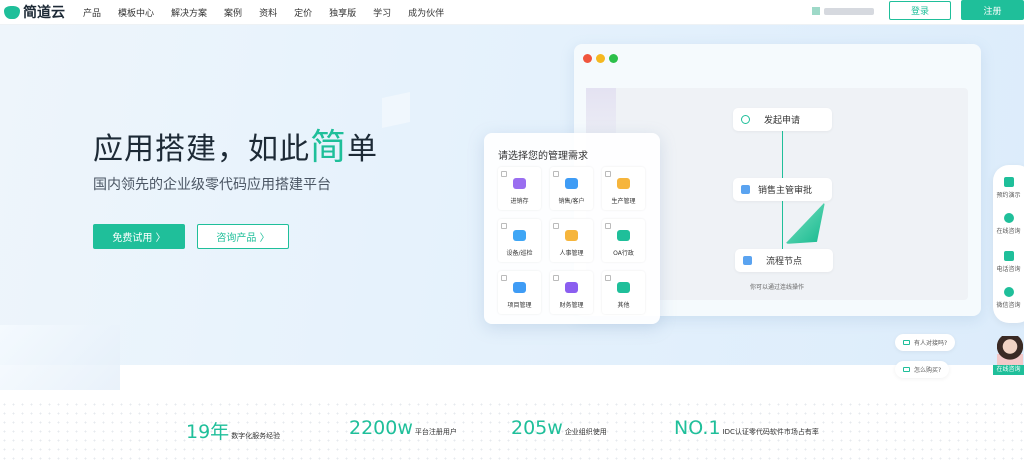  I want to click on floating-sidebar: 预约演示 在线咨询 电话咨询 微信咨询, so click(1008, 244).